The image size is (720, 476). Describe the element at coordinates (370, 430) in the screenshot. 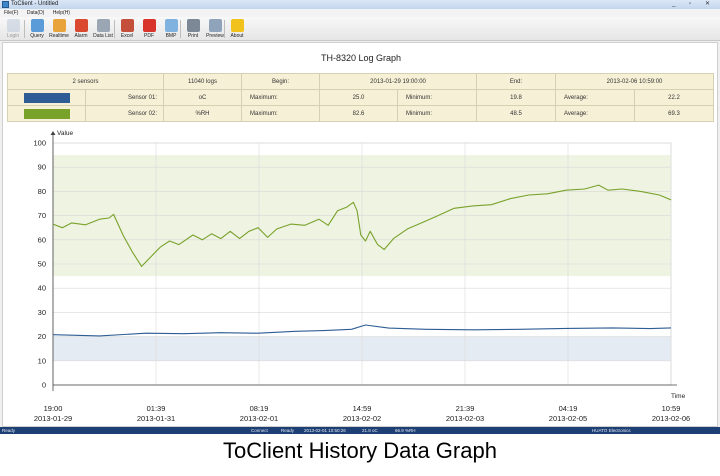

I see `status-temperature: 21.8 oC` at that location.